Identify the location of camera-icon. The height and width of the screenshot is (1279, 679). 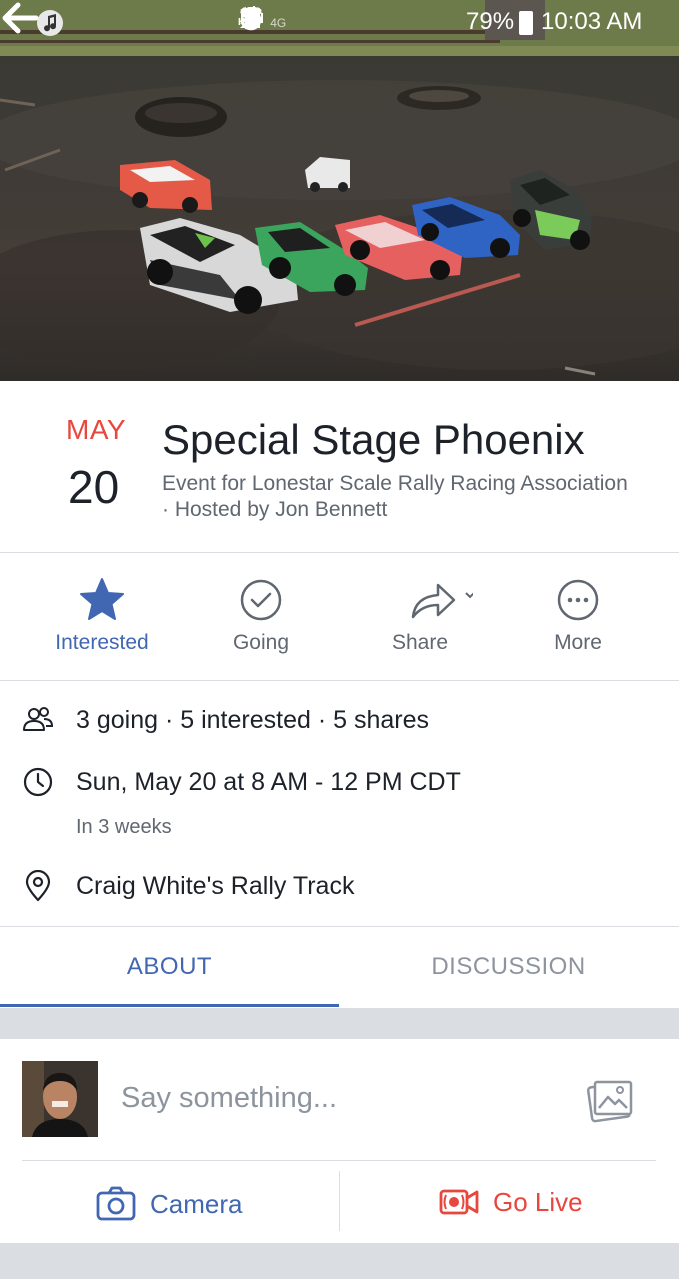
(116, 1203).